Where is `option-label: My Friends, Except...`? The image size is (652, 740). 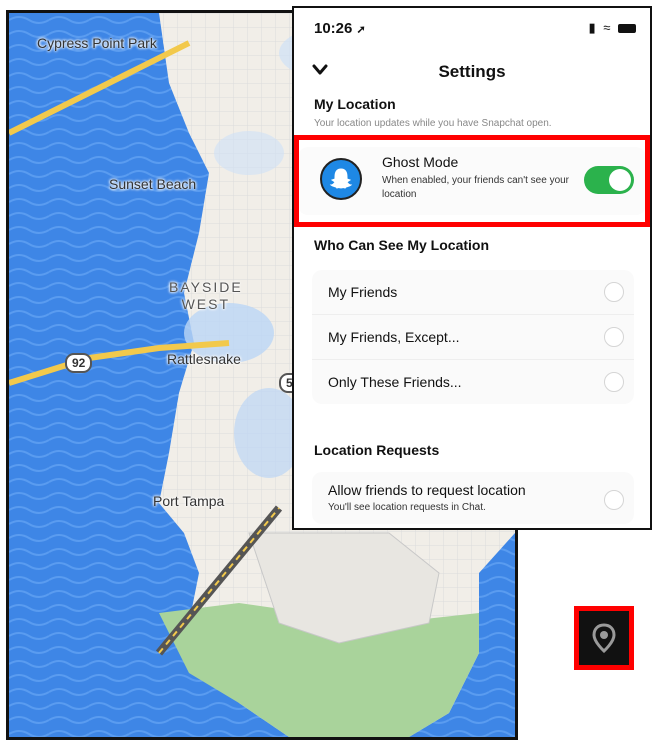 option-label: My Friends, Except... is located at coordinates (394, 337).